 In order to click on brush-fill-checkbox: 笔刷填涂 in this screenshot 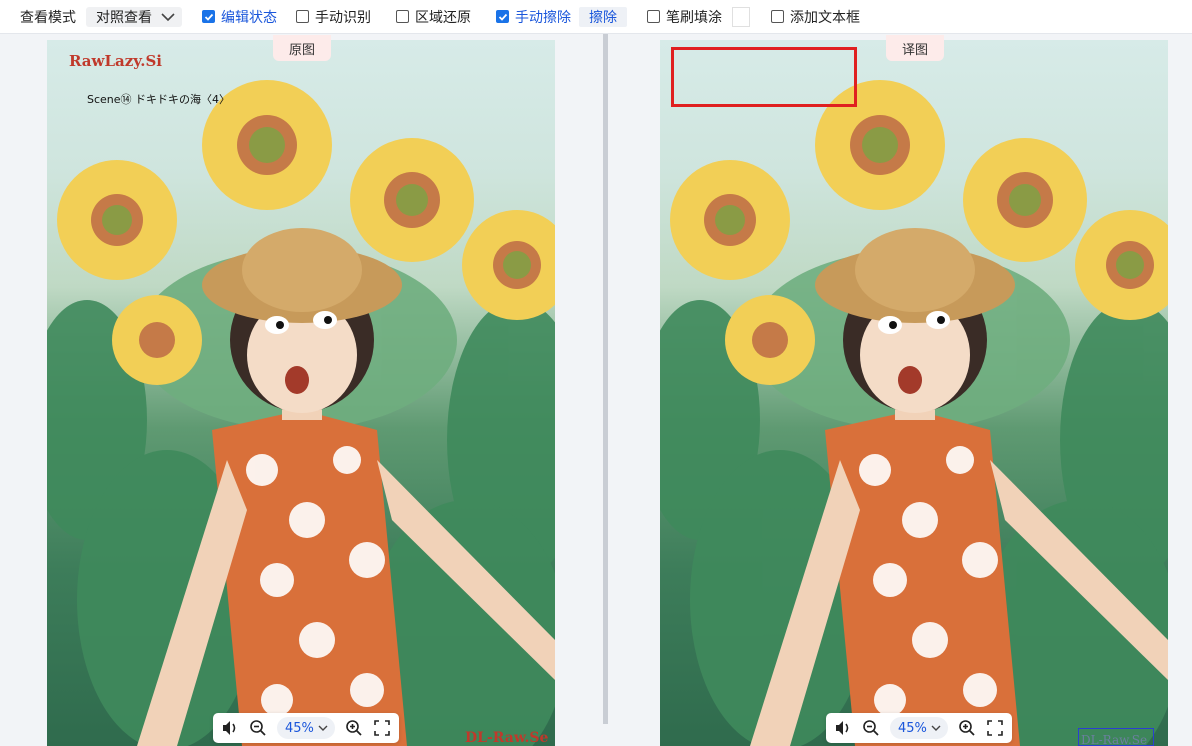, I will do `click(684, 17)`.